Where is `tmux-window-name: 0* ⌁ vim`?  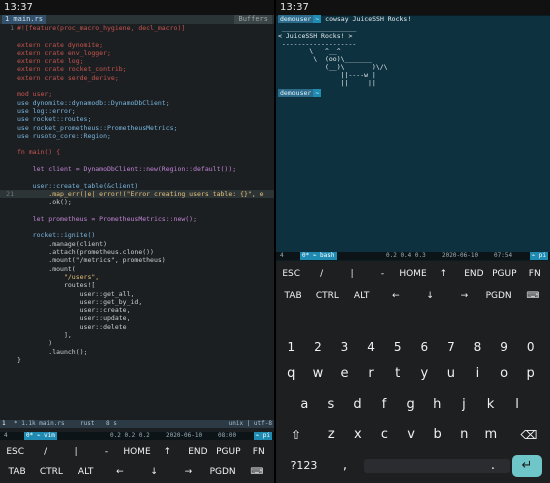
tmux-window-name: 0* ⌁ vim is located at coordinates (40, 436).